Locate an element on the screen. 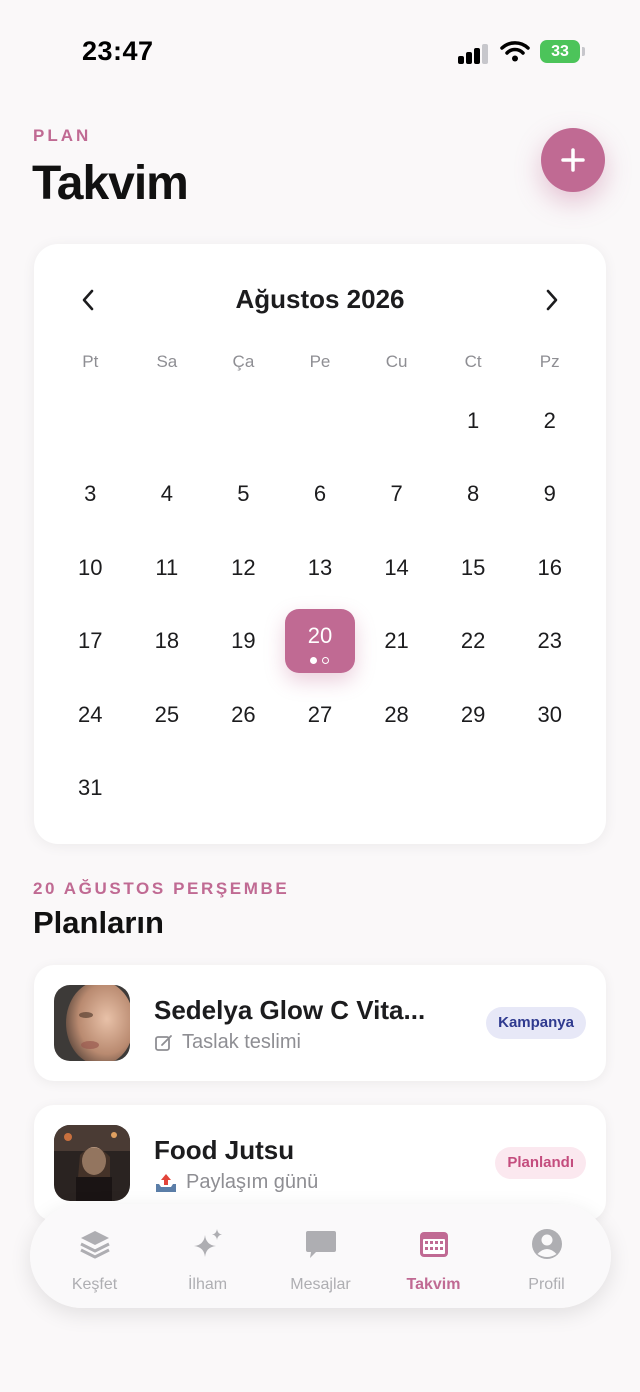  day-cell: 6 is located at coordinates (320, 495).